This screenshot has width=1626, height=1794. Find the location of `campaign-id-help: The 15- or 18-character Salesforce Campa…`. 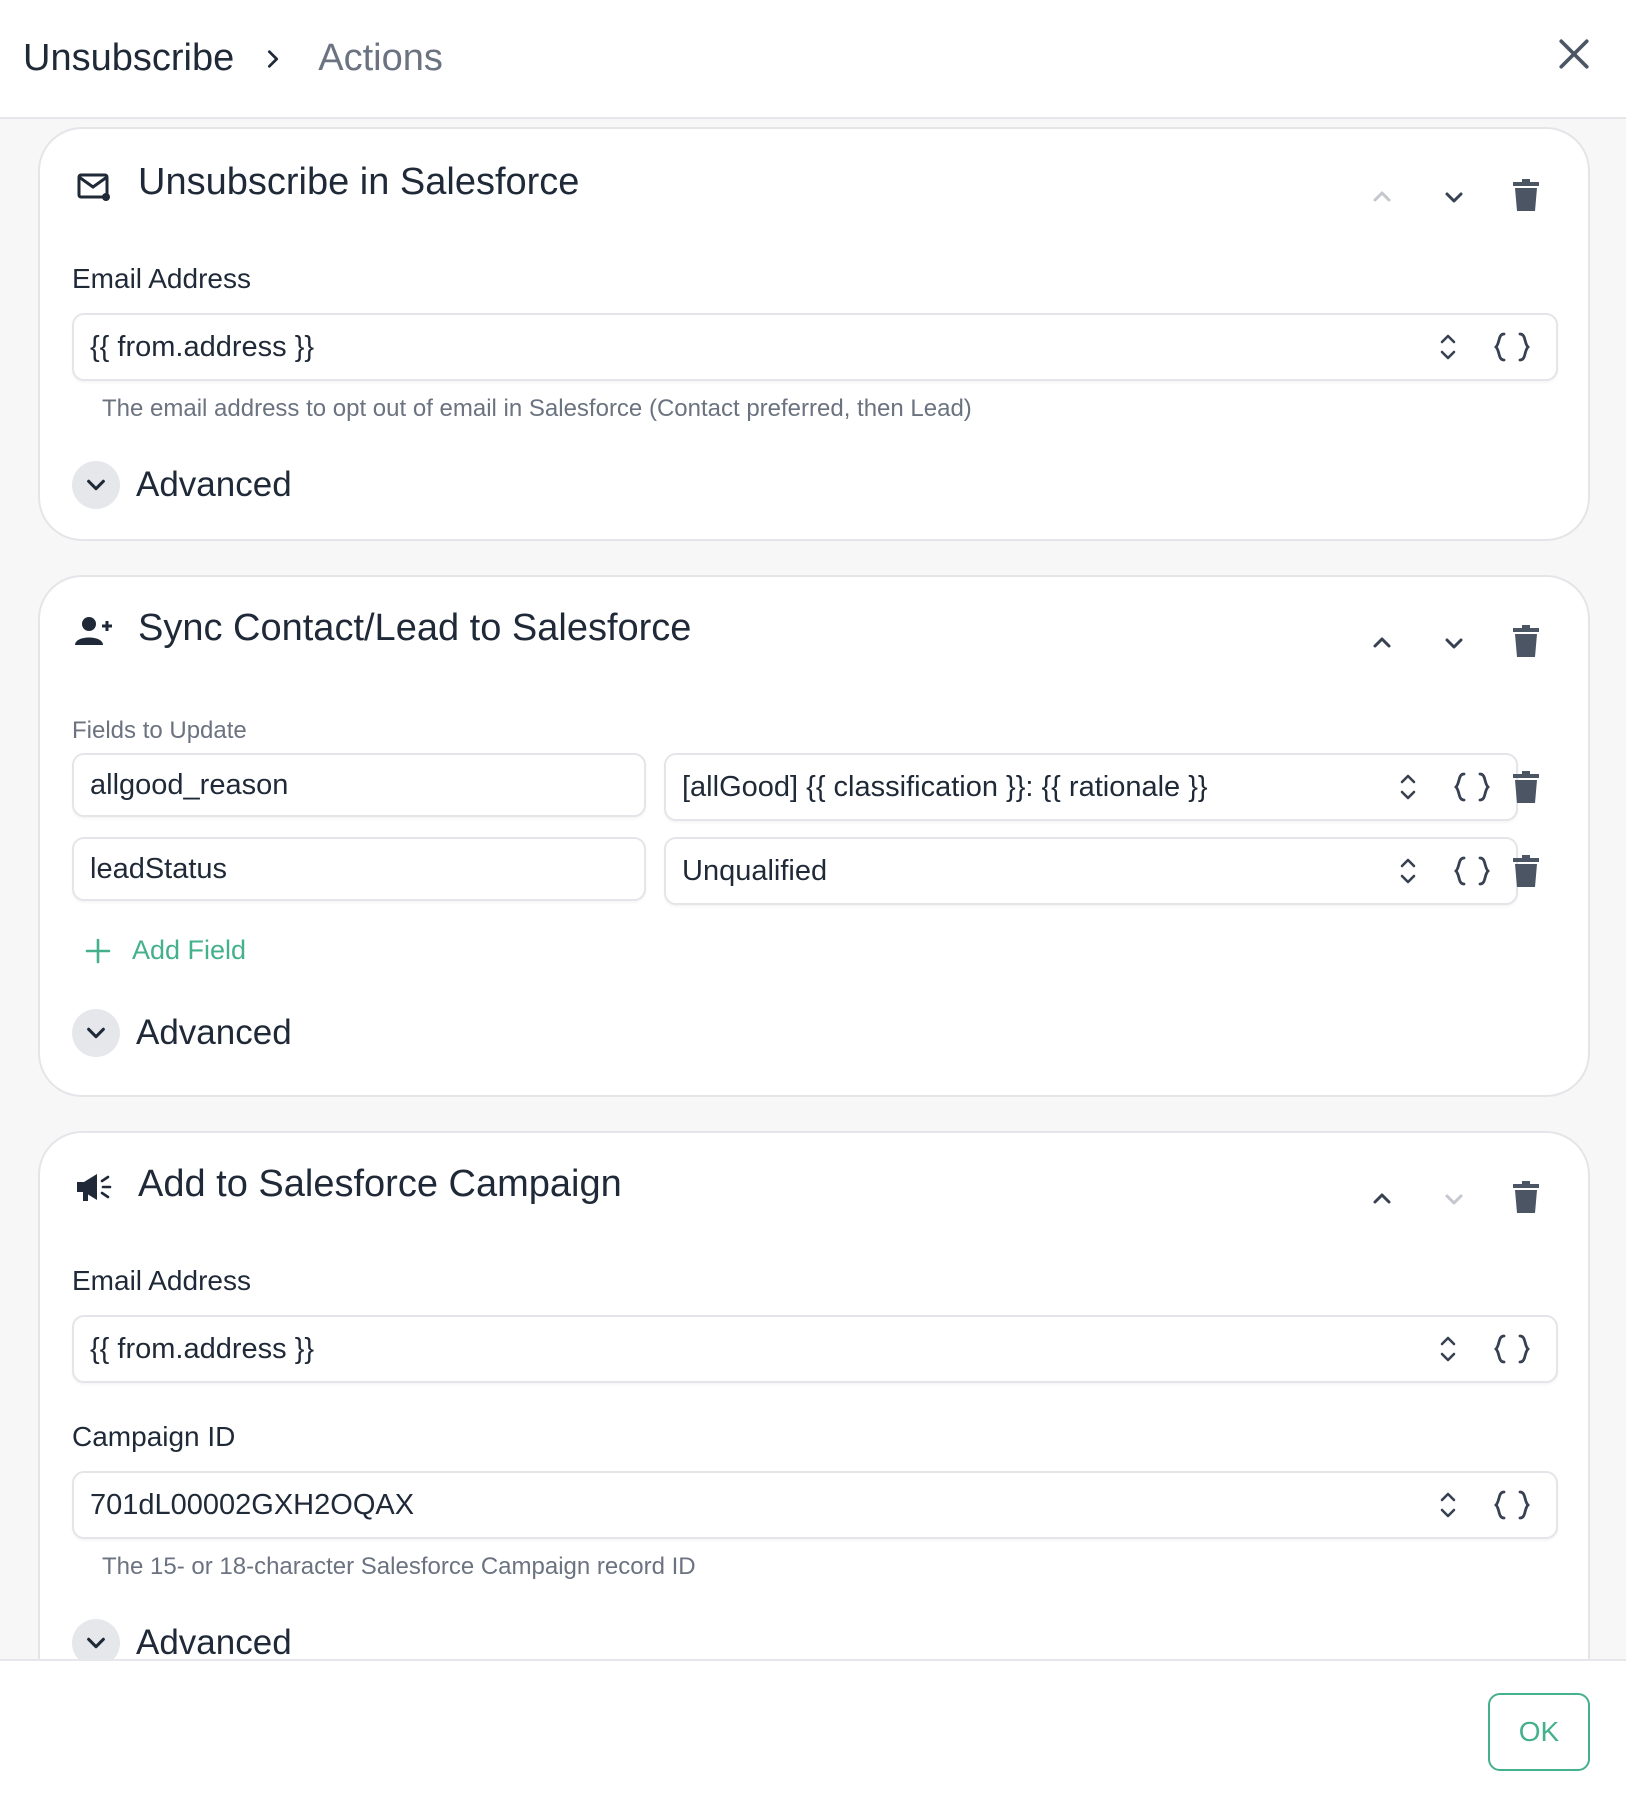

campaign-id-help: The 15- or 18-character Salesforce Campa… is located at coordinates (399, 1566).